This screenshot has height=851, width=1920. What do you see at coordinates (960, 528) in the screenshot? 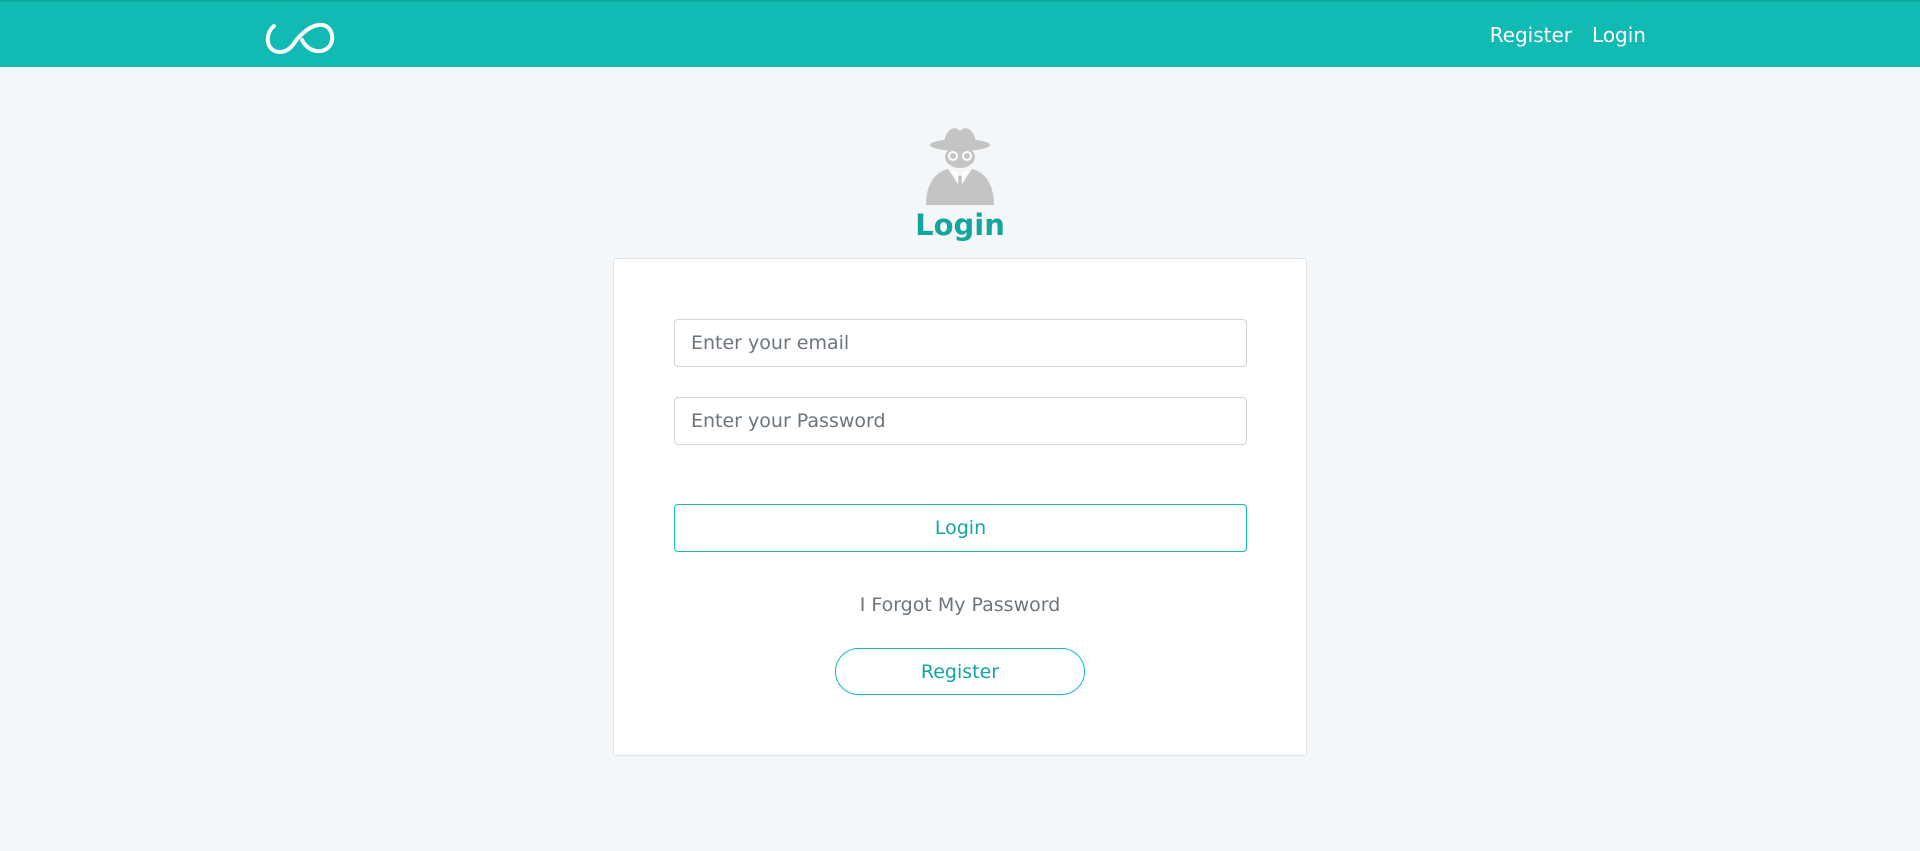
I see `login-button: Login` at bounding box center [960, 528].